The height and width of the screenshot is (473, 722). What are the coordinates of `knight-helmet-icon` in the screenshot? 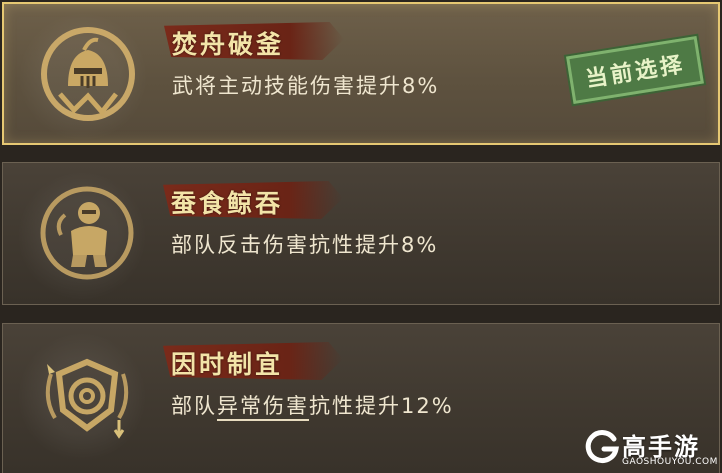 It's located at (88, 74).